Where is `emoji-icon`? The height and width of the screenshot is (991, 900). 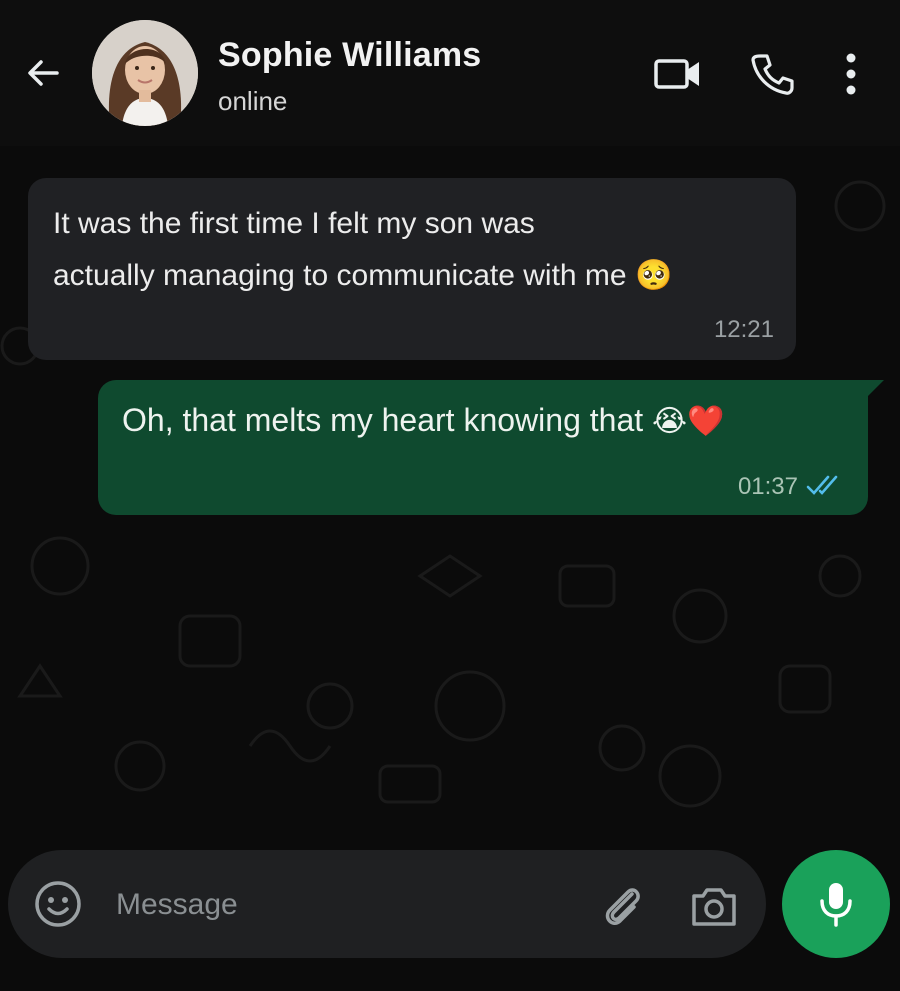
emoji-icon is located at coordinates (58, 904).